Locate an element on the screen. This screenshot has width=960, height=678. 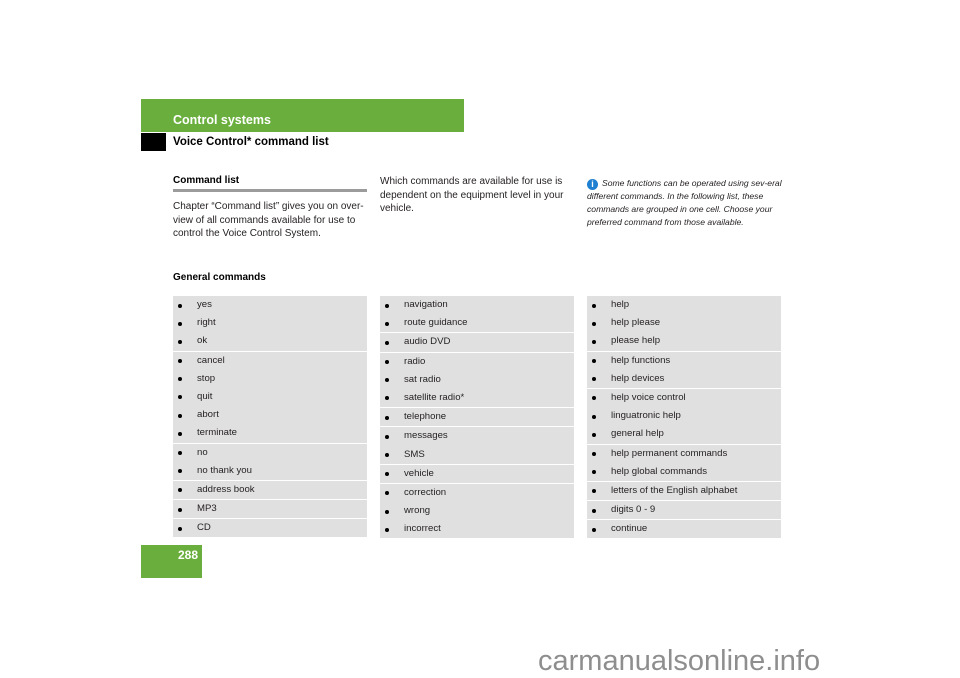
command-item: terminate is located at coordinates (270, 433).